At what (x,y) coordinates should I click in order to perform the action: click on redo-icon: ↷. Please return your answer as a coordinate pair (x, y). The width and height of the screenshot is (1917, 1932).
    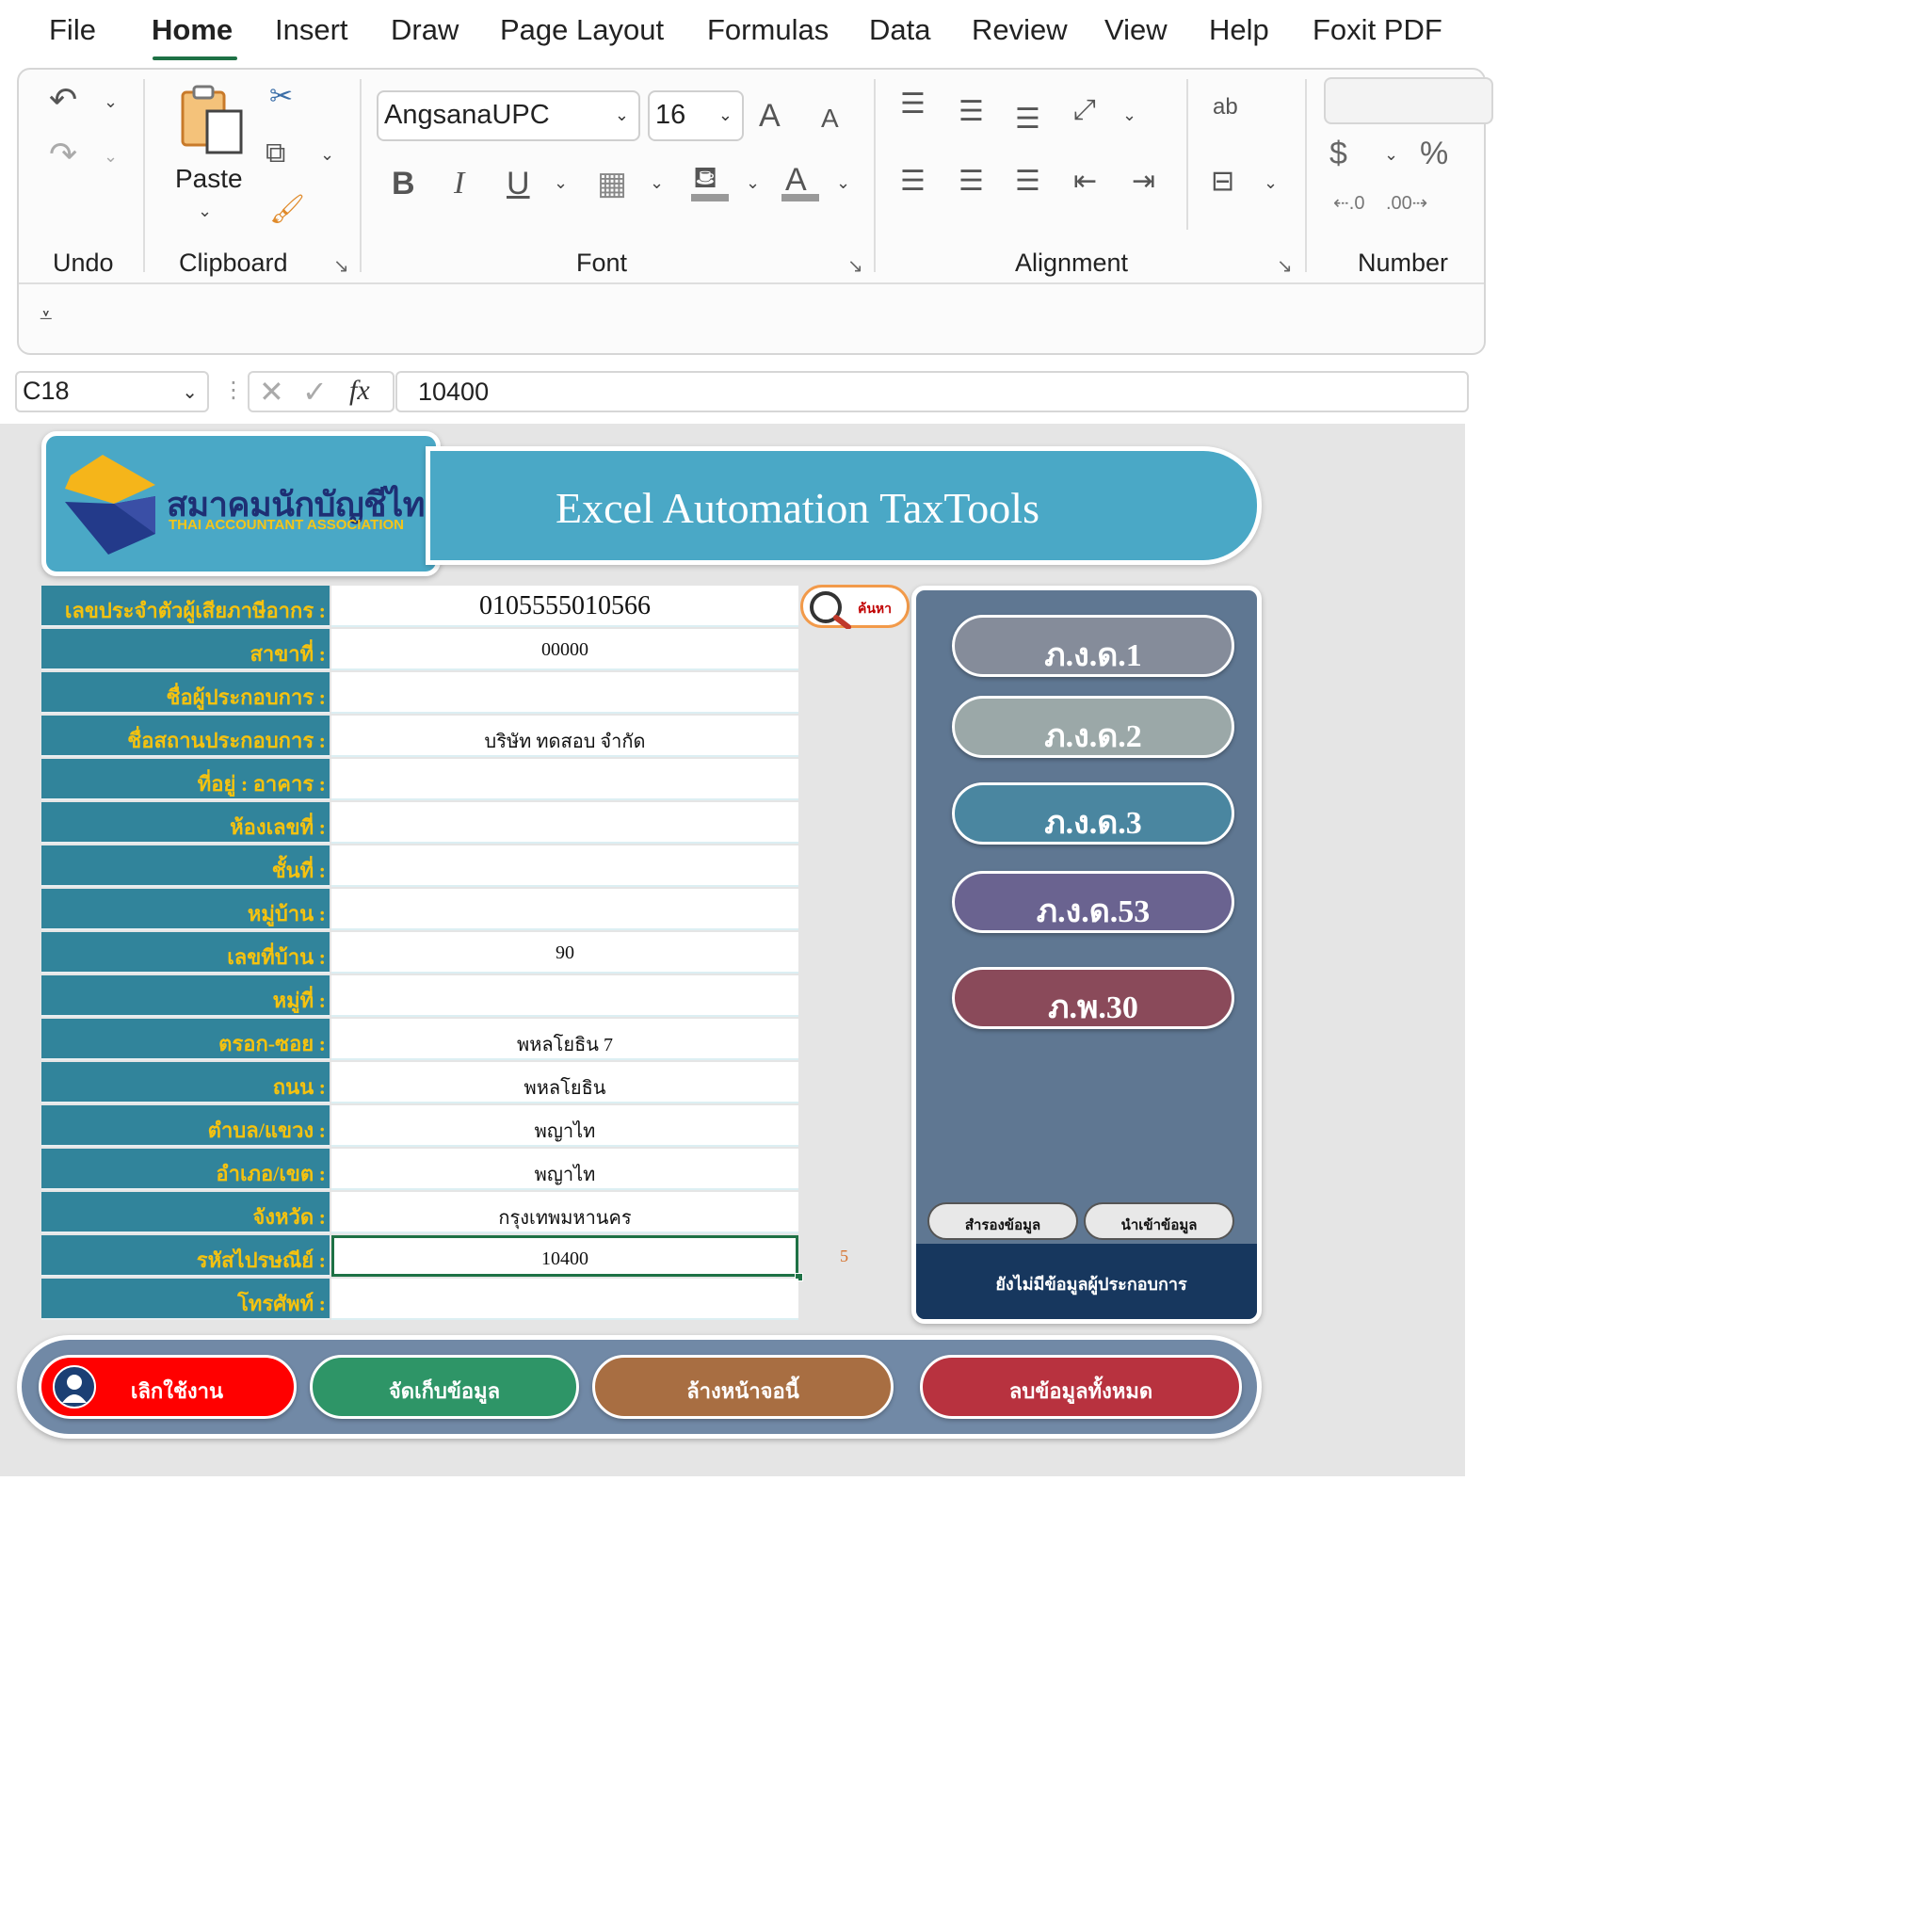
    Looking at the image, I should click on (63, 154).